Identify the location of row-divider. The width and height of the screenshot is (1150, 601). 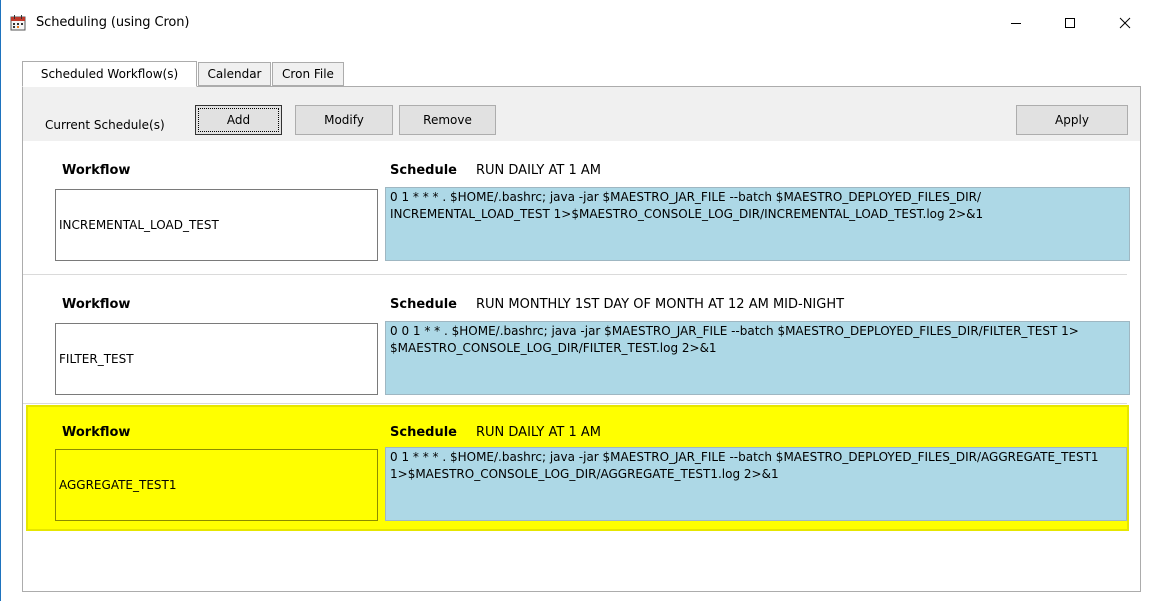
(575, 403).